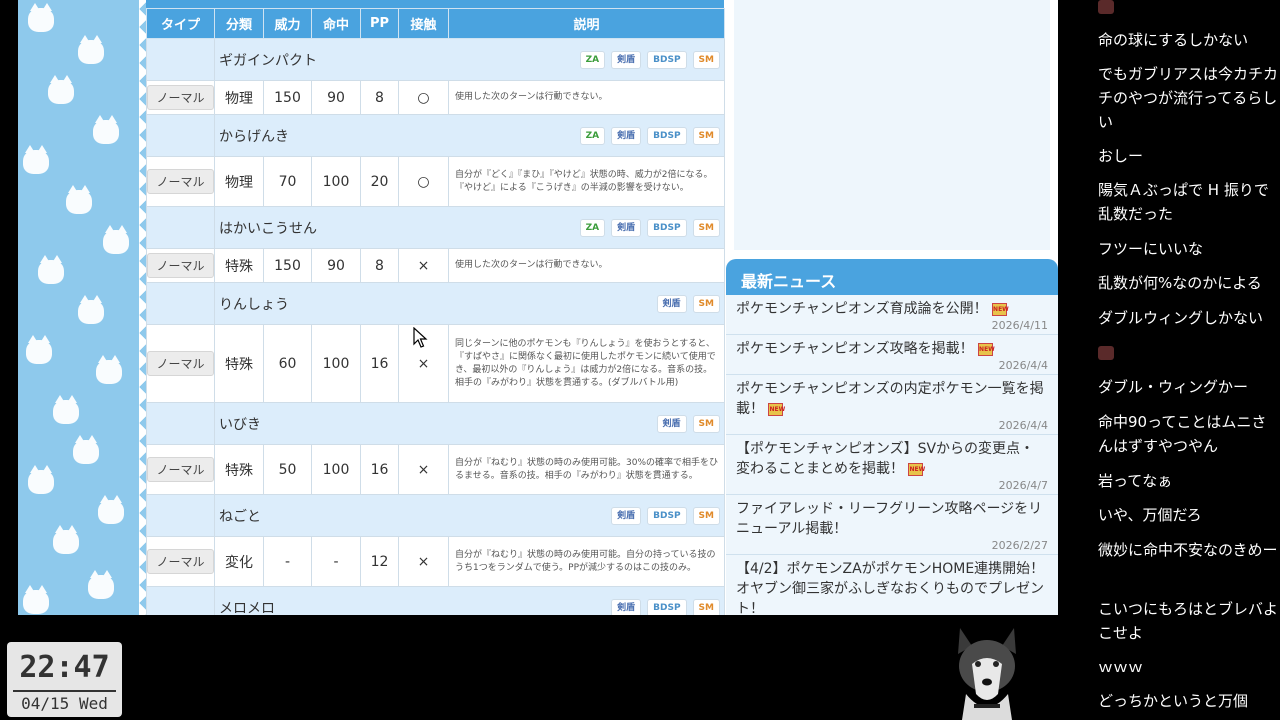 This screenshot has height=720, width=1280. Describe the element at coordinates (1023, 425) in the screenshot. I see `news-date: 2026/4/4` at that location.